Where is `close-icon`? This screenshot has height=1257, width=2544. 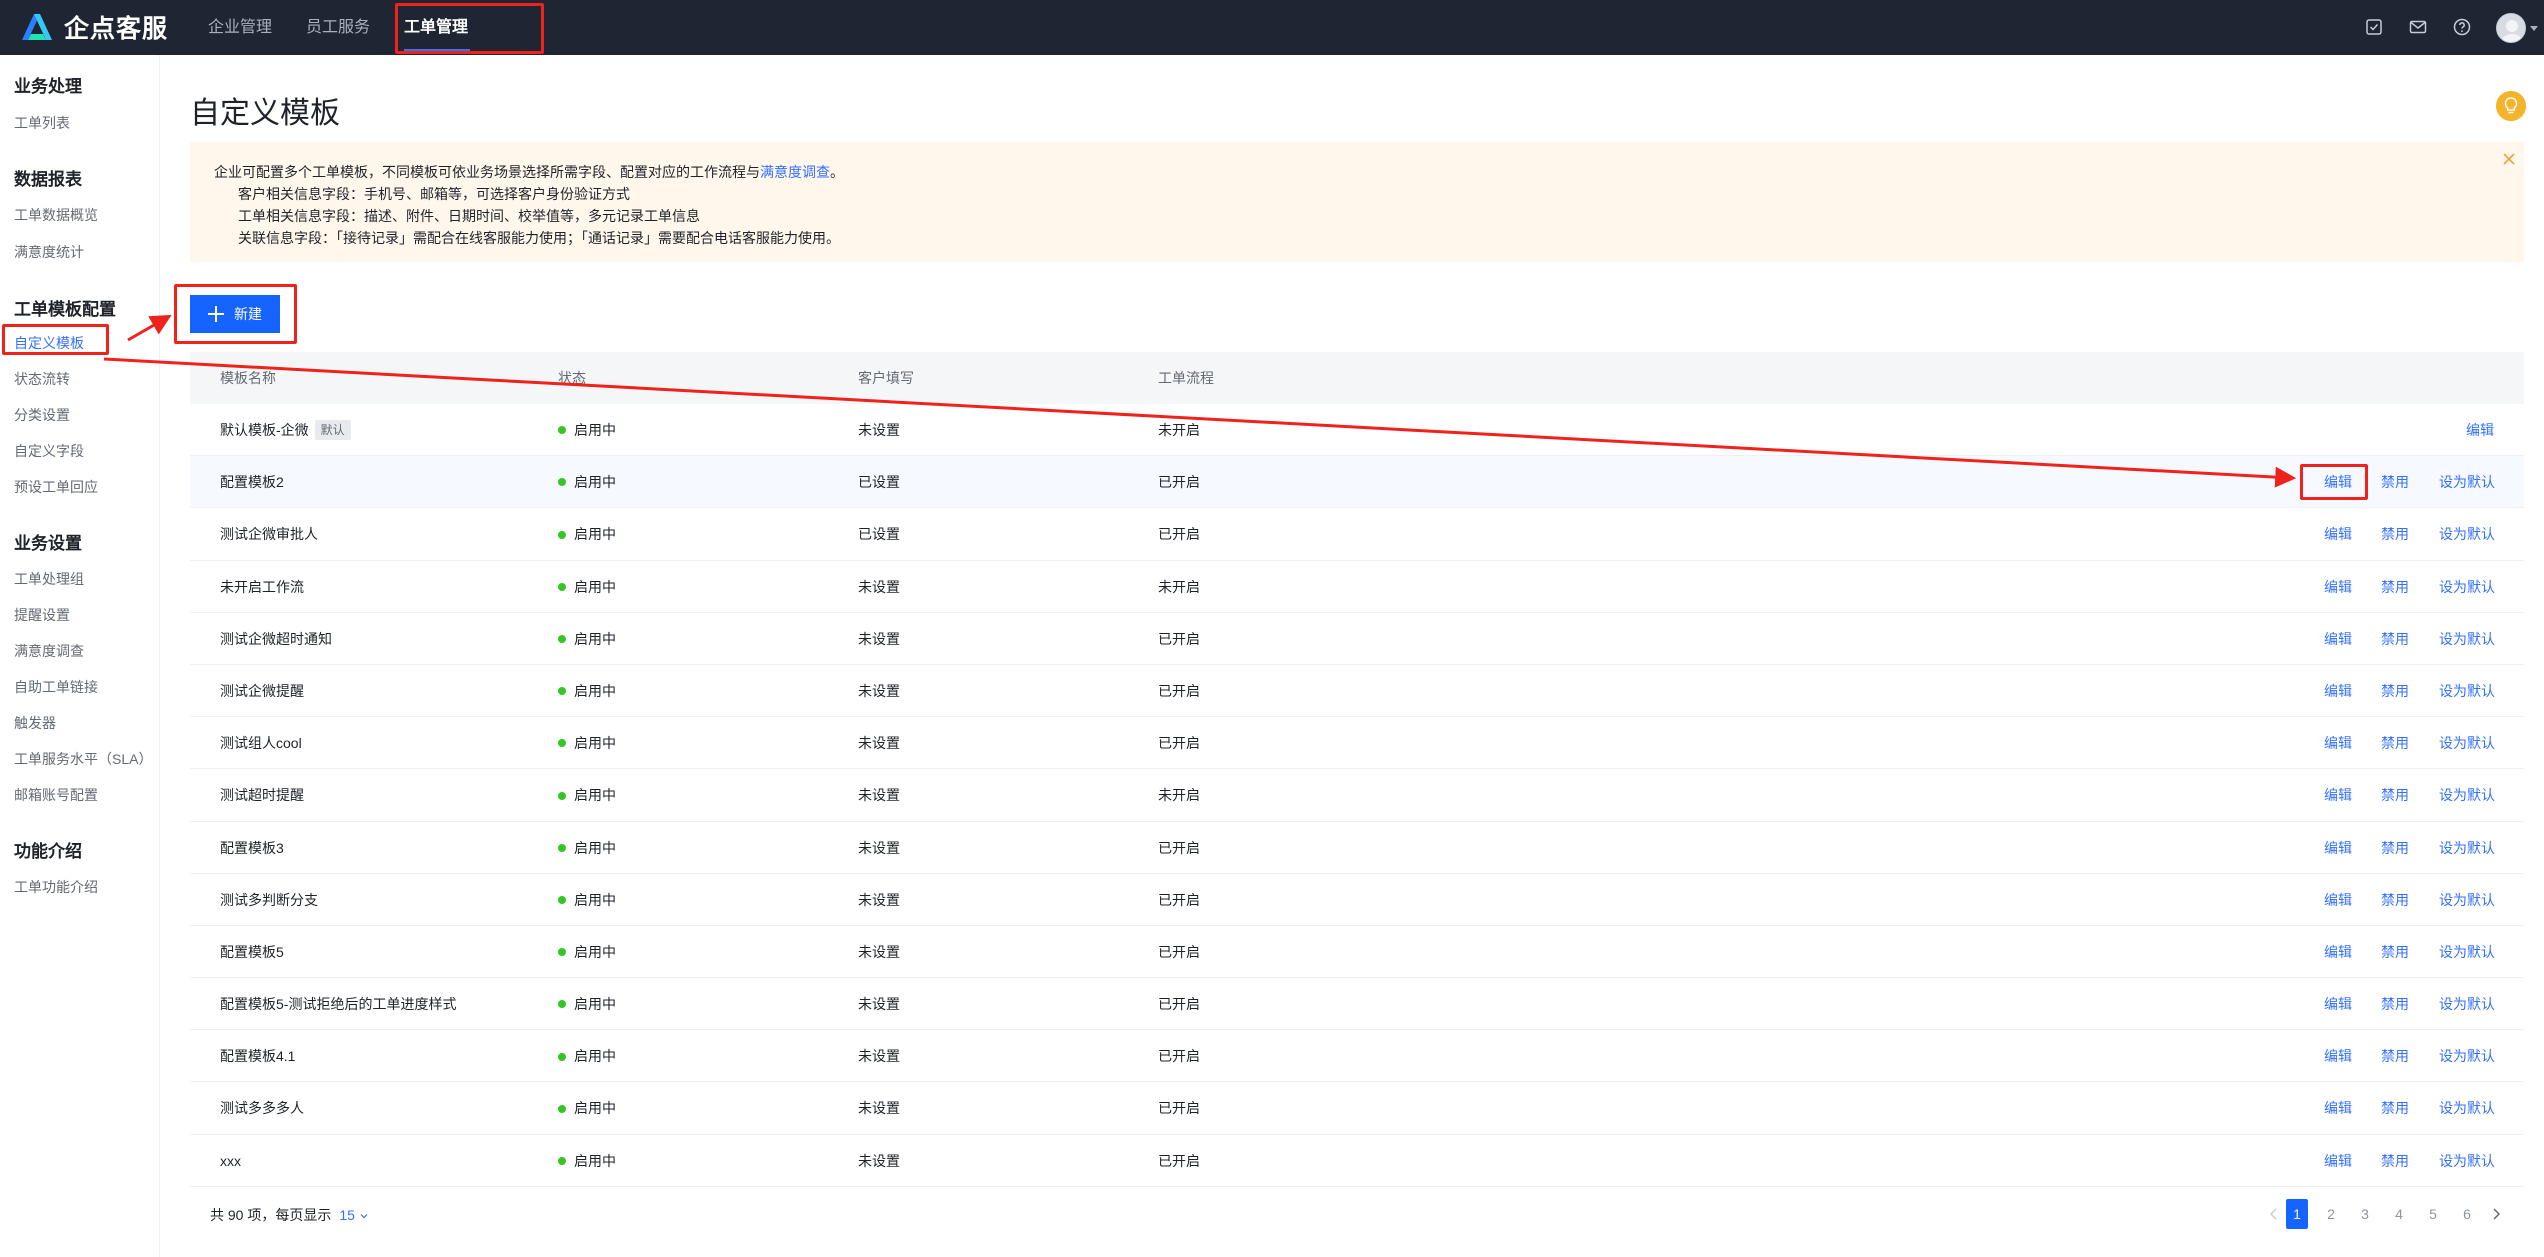
close-icon is located at coordinates (2509, 159).